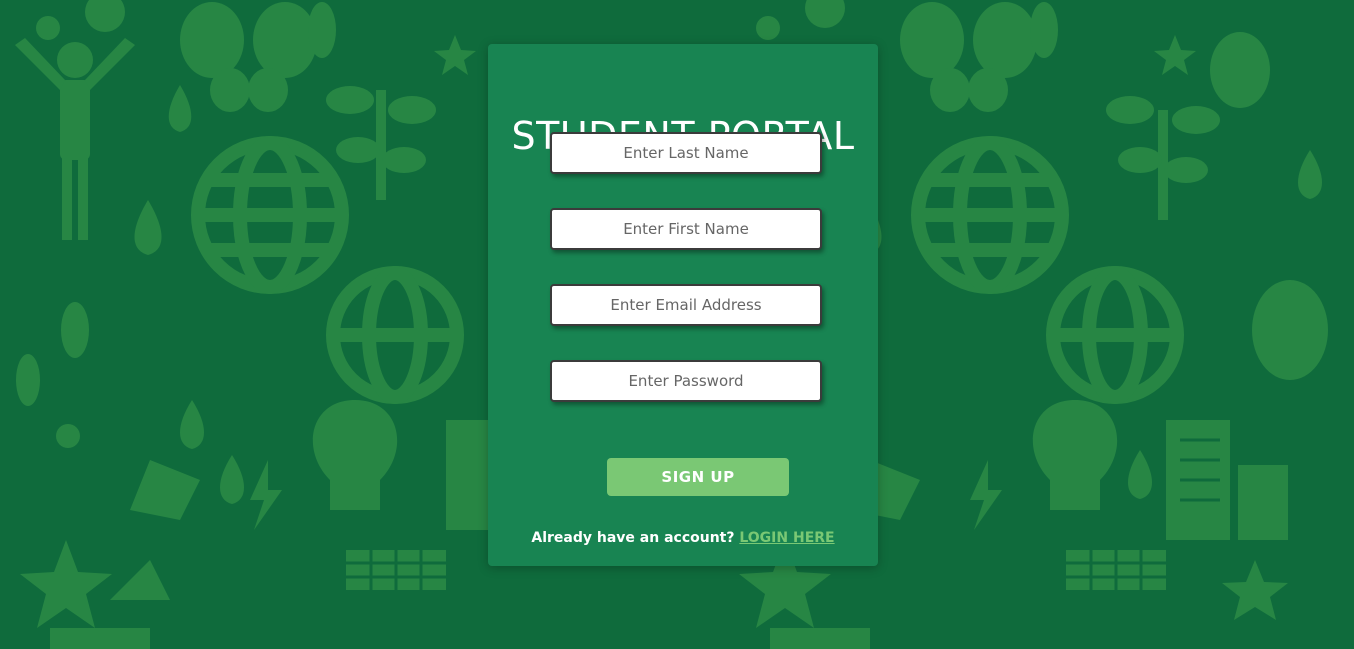 Image resolution: width=1354 pixels, height=649 pixels. What do you see at coordinates (467, 475) in the screenshot?
I see `building-icon` at bounding box center [467, 475].